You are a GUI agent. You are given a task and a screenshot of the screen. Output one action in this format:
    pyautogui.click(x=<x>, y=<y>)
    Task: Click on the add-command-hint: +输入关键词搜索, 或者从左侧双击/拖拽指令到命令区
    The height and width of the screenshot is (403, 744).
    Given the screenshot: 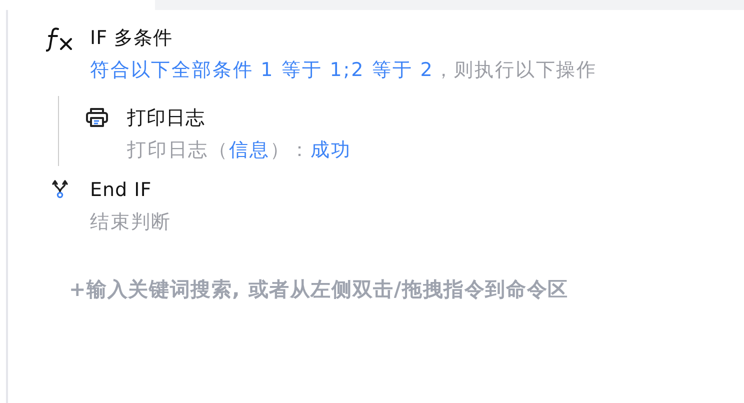 What is the action you would take?
    pyautogui.click(x=318, y=289)
    